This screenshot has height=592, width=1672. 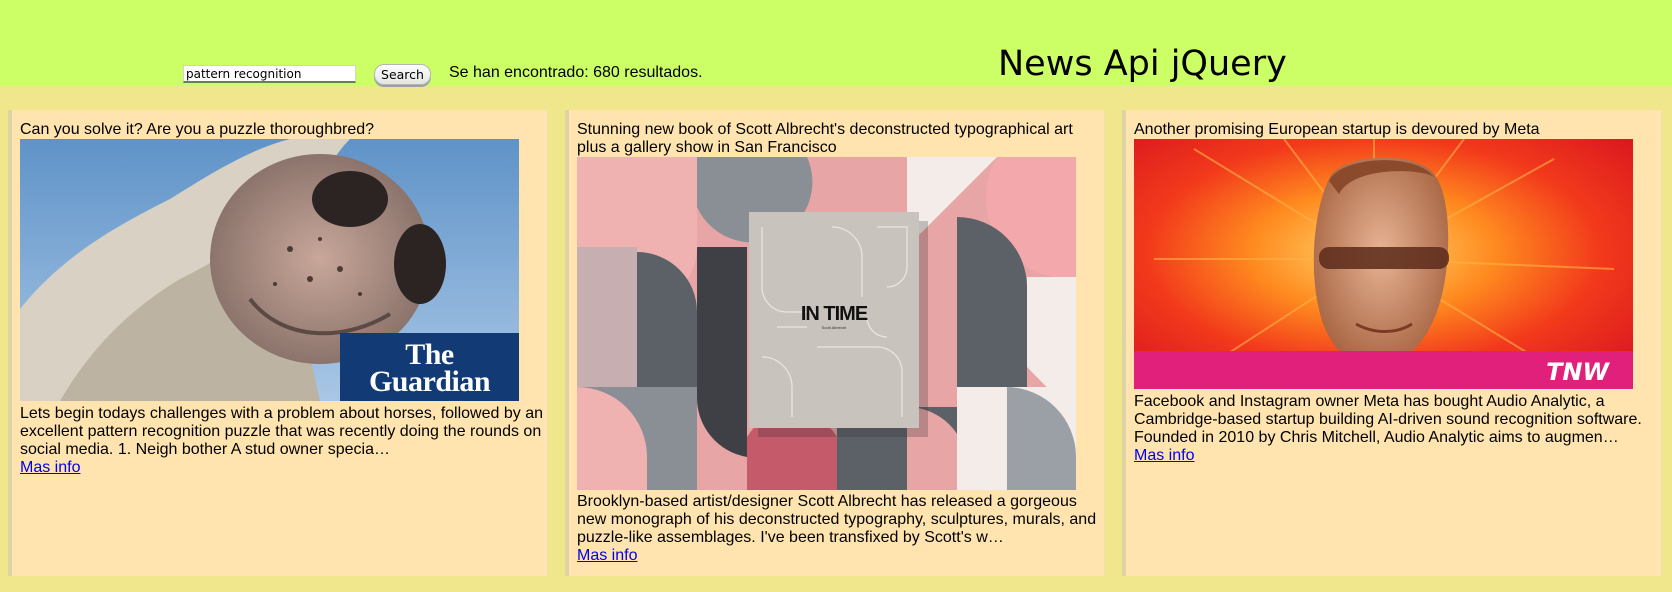 What do you see at coordinates (835, 327) in the screenshot?
I see `book-author: Scott Albrecht` at bounding box center [835, 327].